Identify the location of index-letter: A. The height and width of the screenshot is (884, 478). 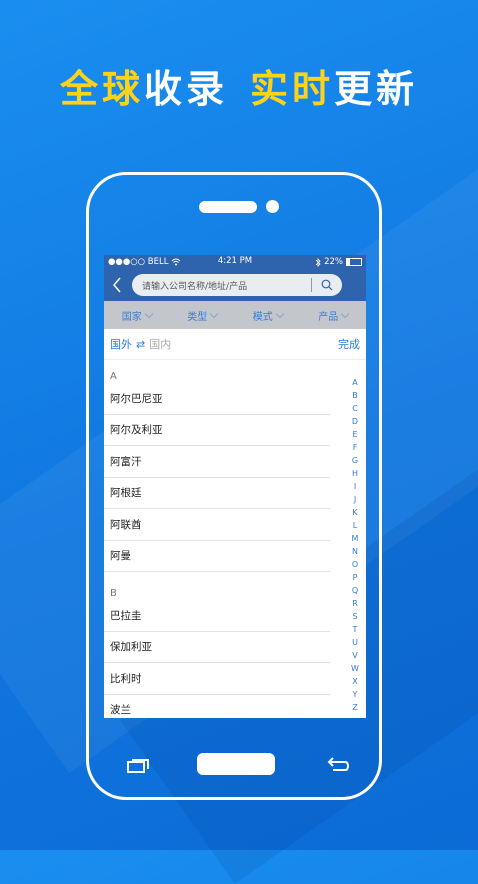
(354, 382).